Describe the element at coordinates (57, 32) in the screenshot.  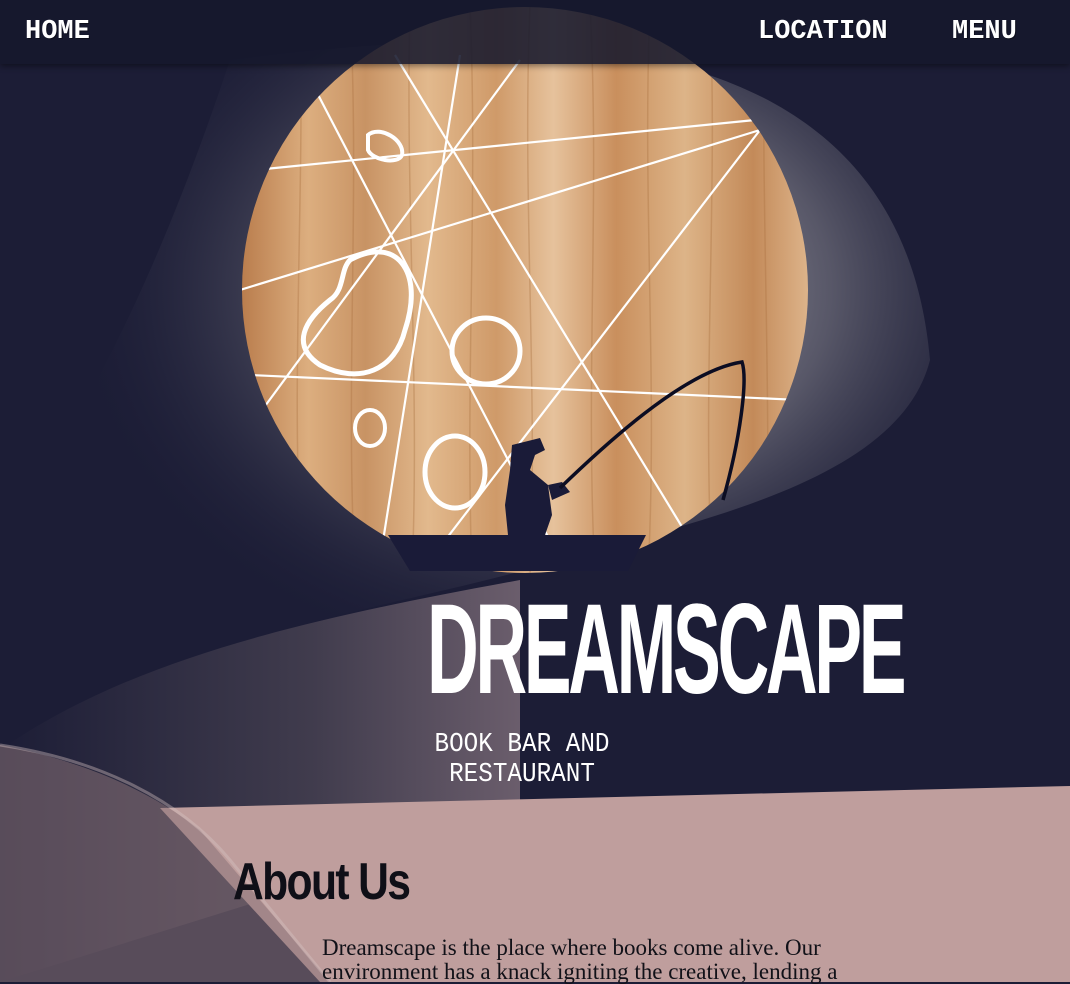
I see `nav-home-link: HOME` at that location.